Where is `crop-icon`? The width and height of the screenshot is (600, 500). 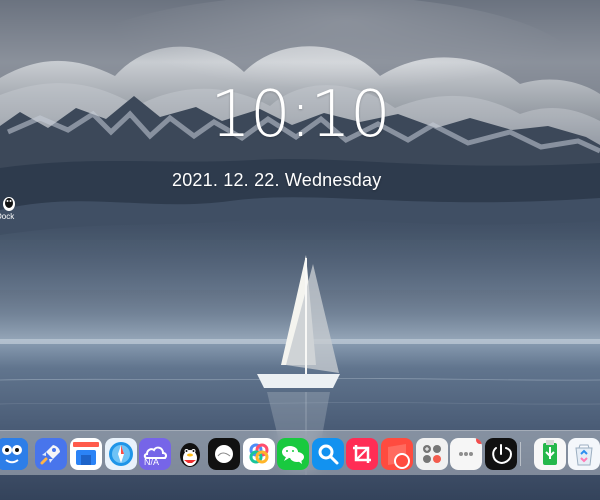
crop-icon is located at coordinates (362, 454).